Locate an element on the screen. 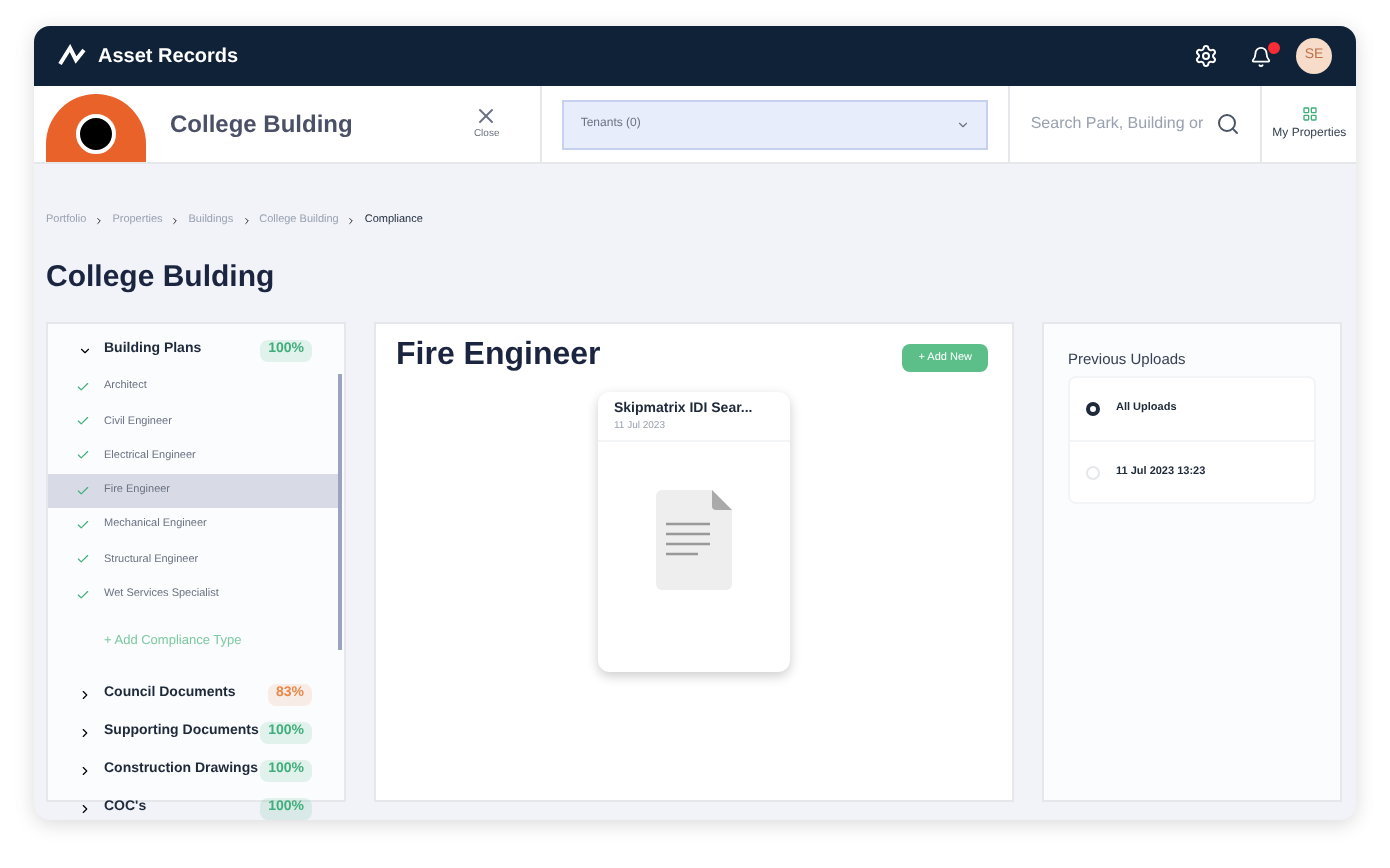 This screenshot has height=868, width=1390. search-icon is located at coordinates (1228, 124).